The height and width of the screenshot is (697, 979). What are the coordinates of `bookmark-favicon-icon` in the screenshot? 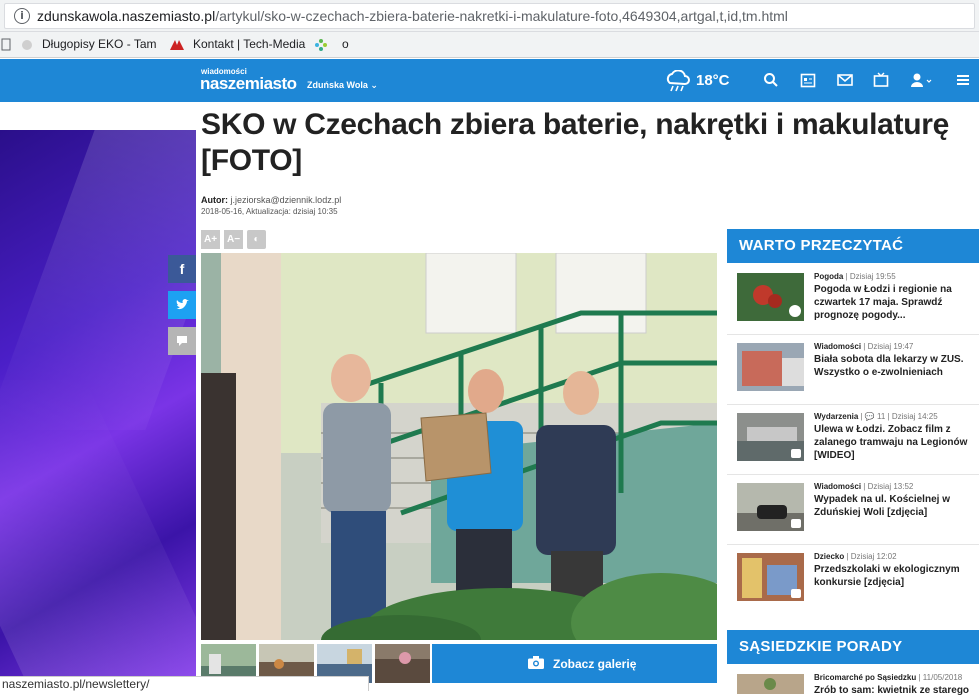 It's located at (27, 45).